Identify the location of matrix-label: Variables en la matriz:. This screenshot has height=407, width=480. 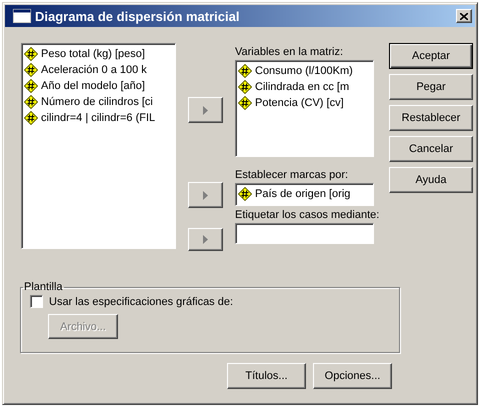
(289, 52).